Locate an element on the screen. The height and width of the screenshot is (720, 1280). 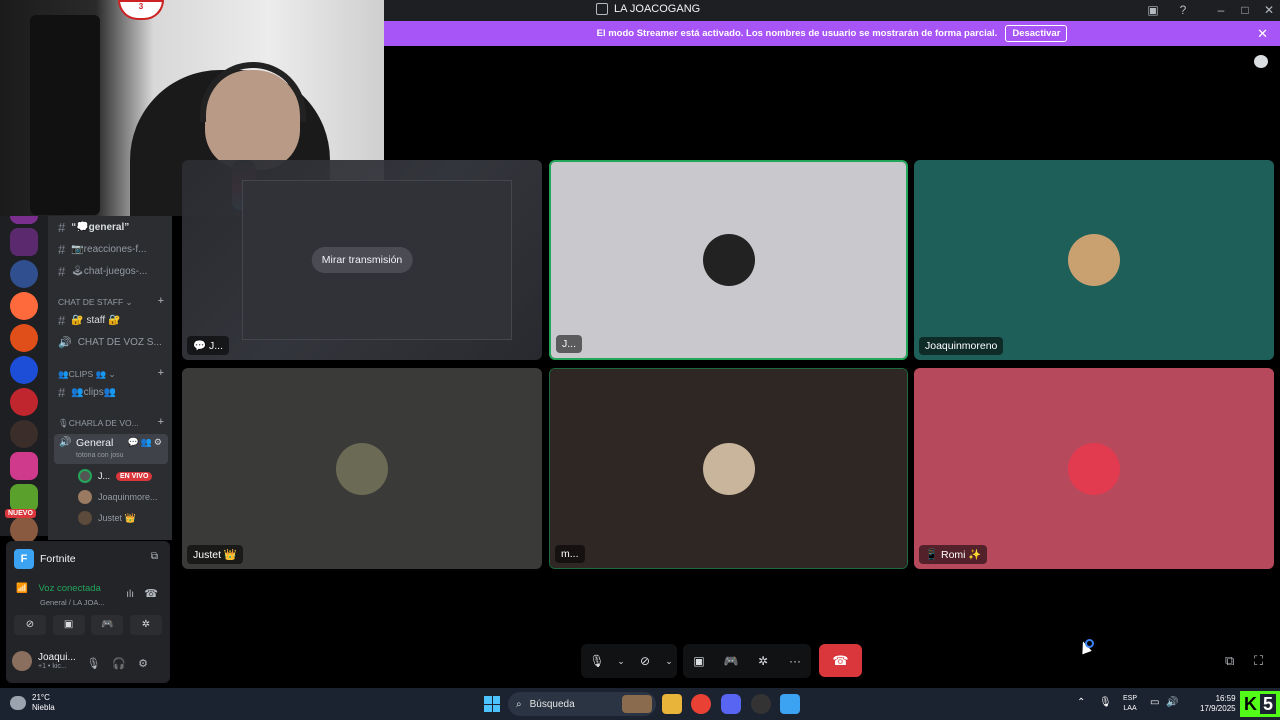
video-tile: Joaquinmoreno is located at coordinates (1094, 260).